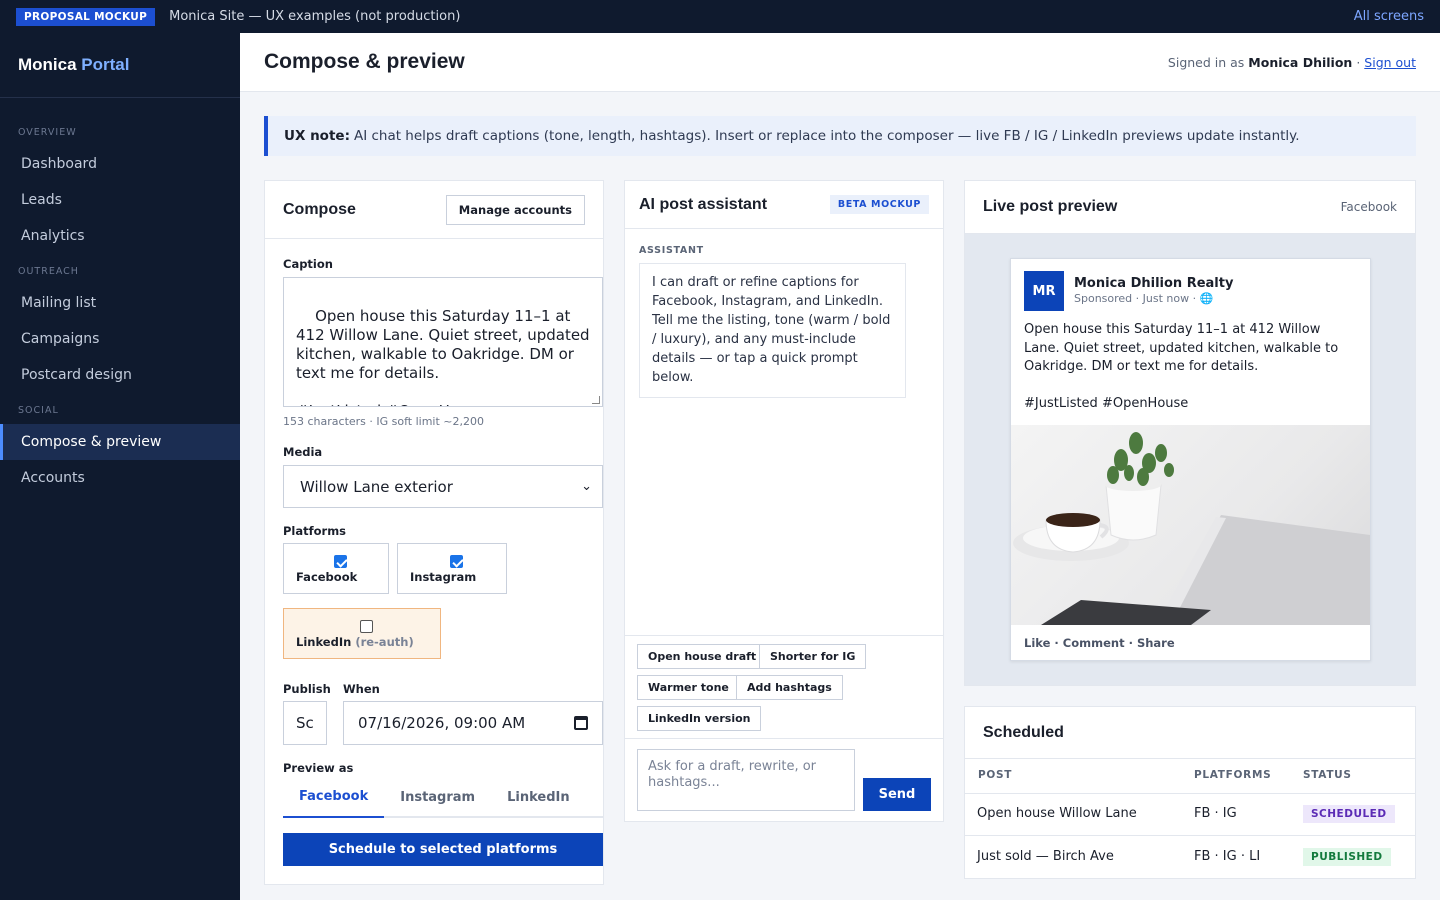 The height and width of the screenshot is (900, 1440). I want to click on resize-grip-icon, so click(596, 400).